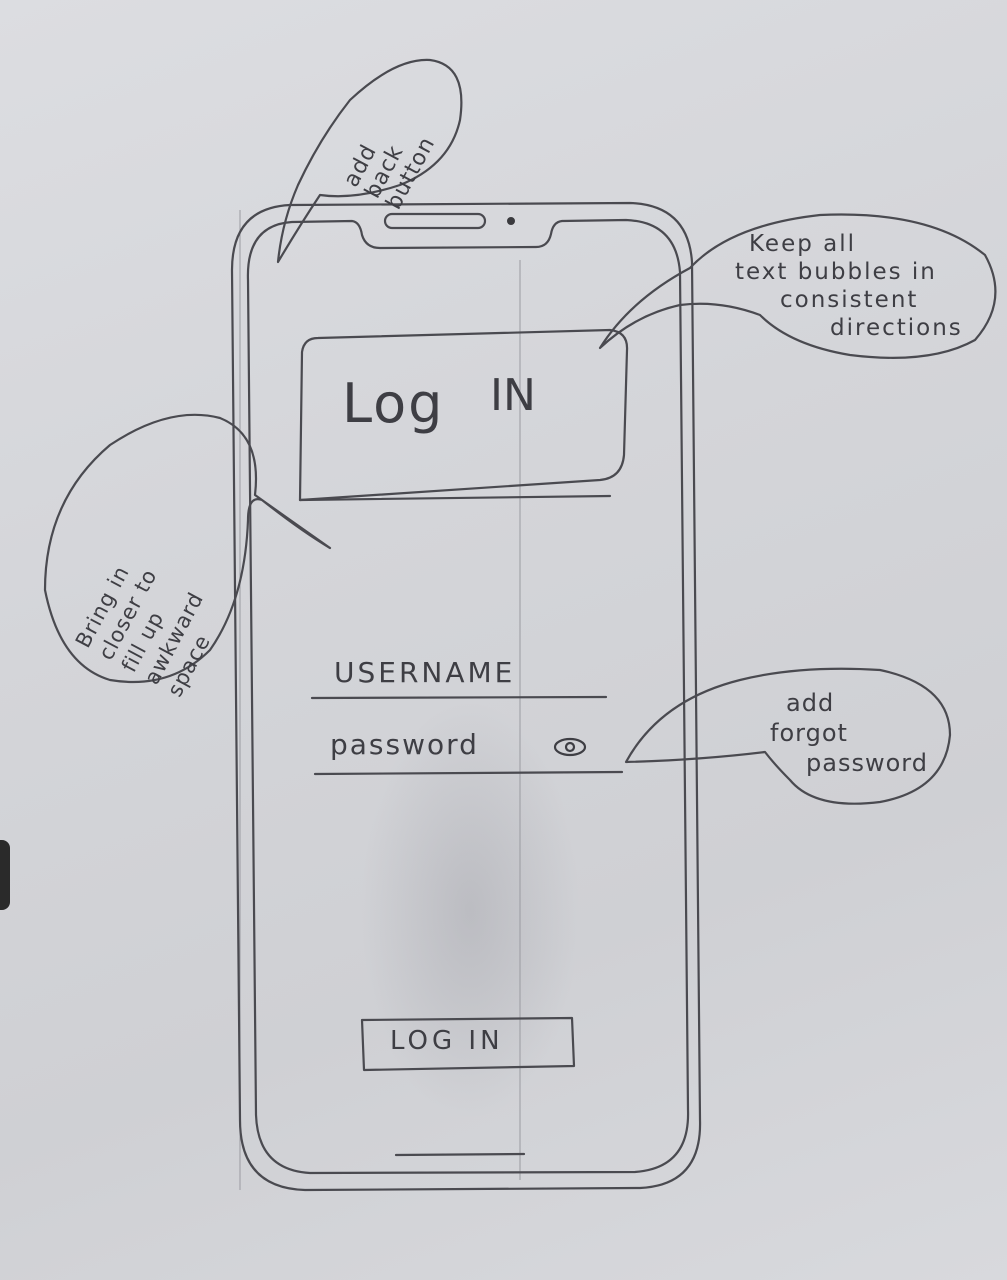 This screenshot has height=1280, width=1007. Describe the element at coordinates (803, 244) in the screenshot. I see `note-bubbles-line-1: Keep all` at that location.